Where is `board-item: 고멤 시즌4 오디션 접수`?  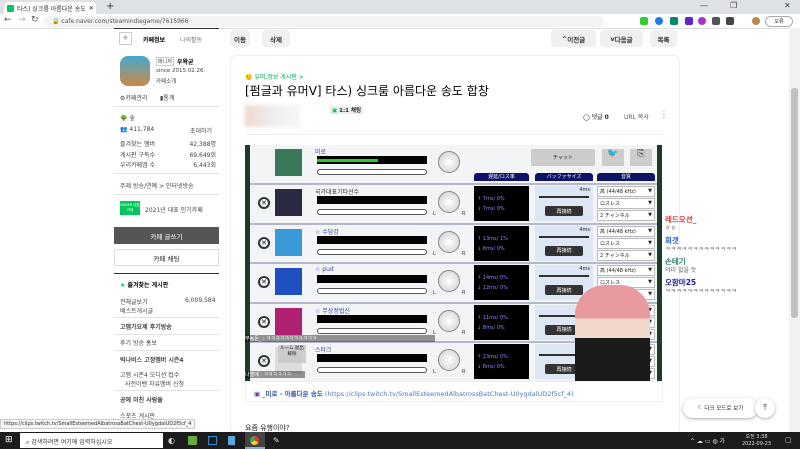 board-item: 고멤 시즌4 오디션 접수 is located at coordinates (149, 374).